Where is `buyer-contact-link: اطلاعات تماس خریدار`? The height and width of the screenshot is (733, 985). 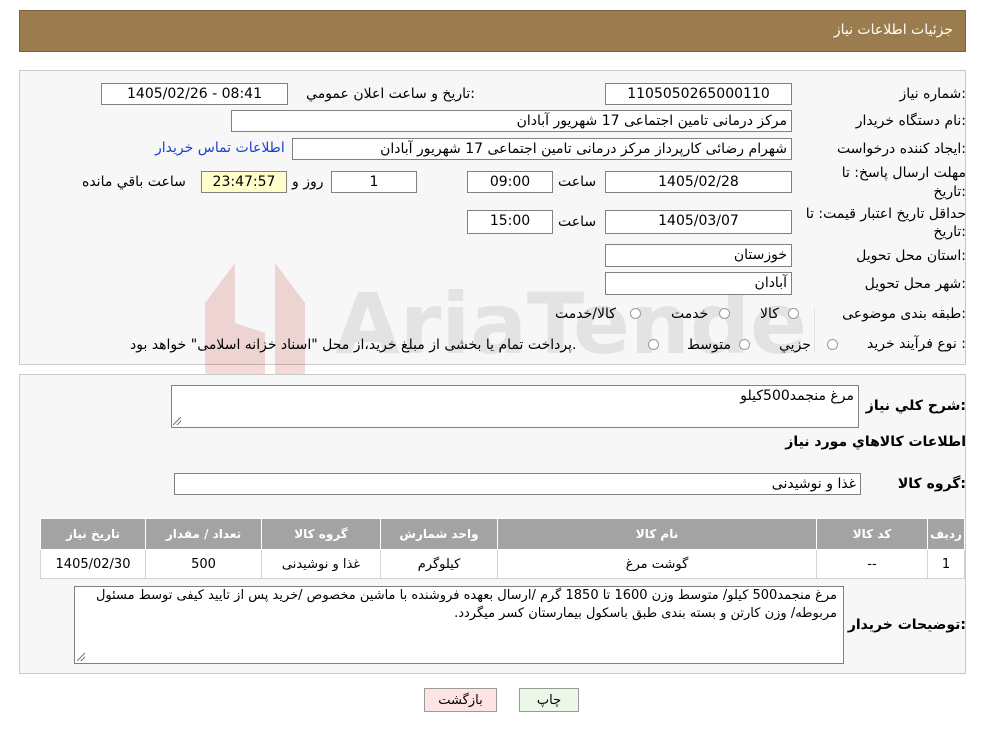 buyer-contact-link: اطلاعات تماس خریدار is located at coordinates (220, 148).